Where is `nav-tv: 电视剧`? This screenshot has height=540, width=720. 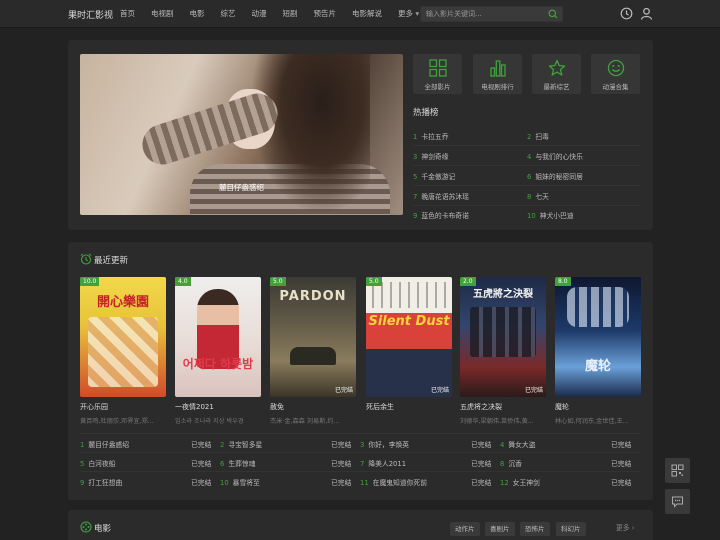 nav-tv: 电视剧 is located at coordinates (162, 13).